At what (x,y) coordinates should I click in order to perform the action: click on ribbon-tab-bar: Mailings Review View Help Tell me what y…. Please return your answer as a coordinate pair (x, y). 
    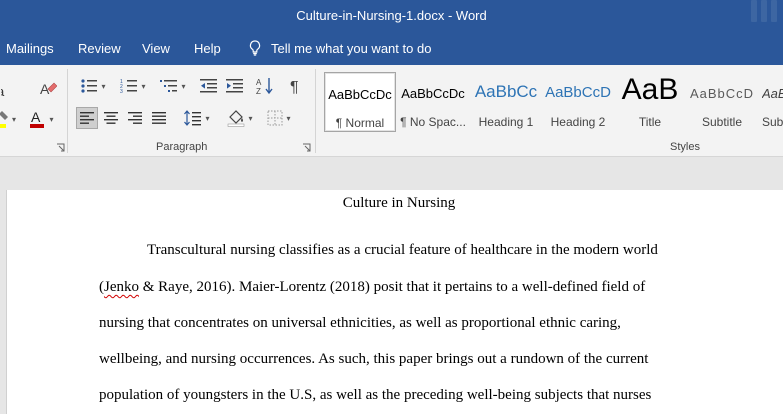
    Looking at the image, I should click on (391, 48).